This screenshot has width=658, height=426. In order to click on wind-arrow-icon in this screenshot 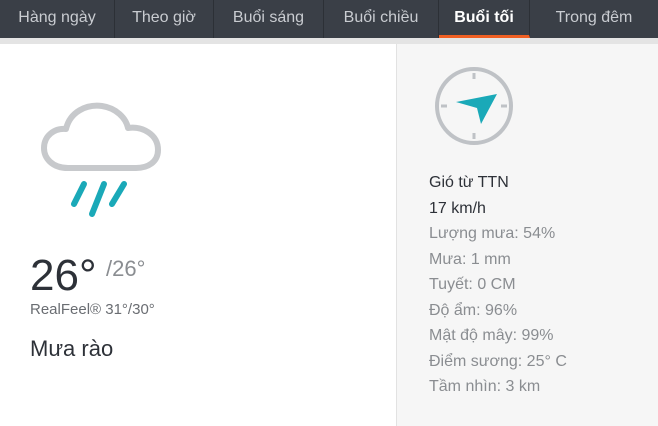, I will do `click(476, 109)`.